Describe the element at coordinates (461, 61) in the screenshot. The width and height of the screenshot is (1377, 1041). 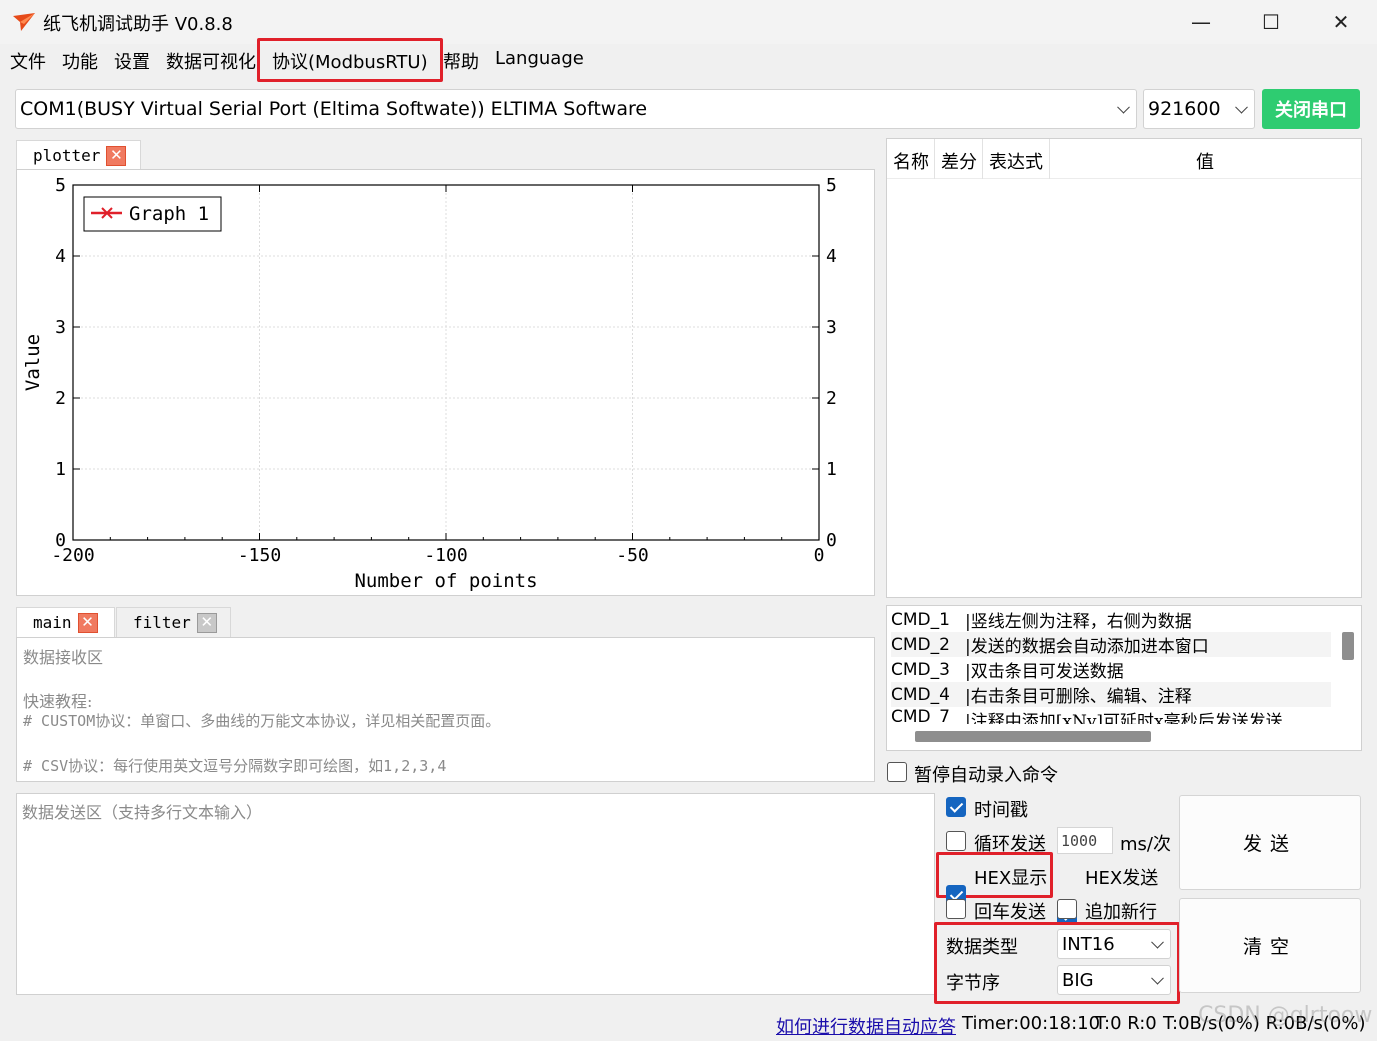
I see `menu-help: 帮助` at that location.